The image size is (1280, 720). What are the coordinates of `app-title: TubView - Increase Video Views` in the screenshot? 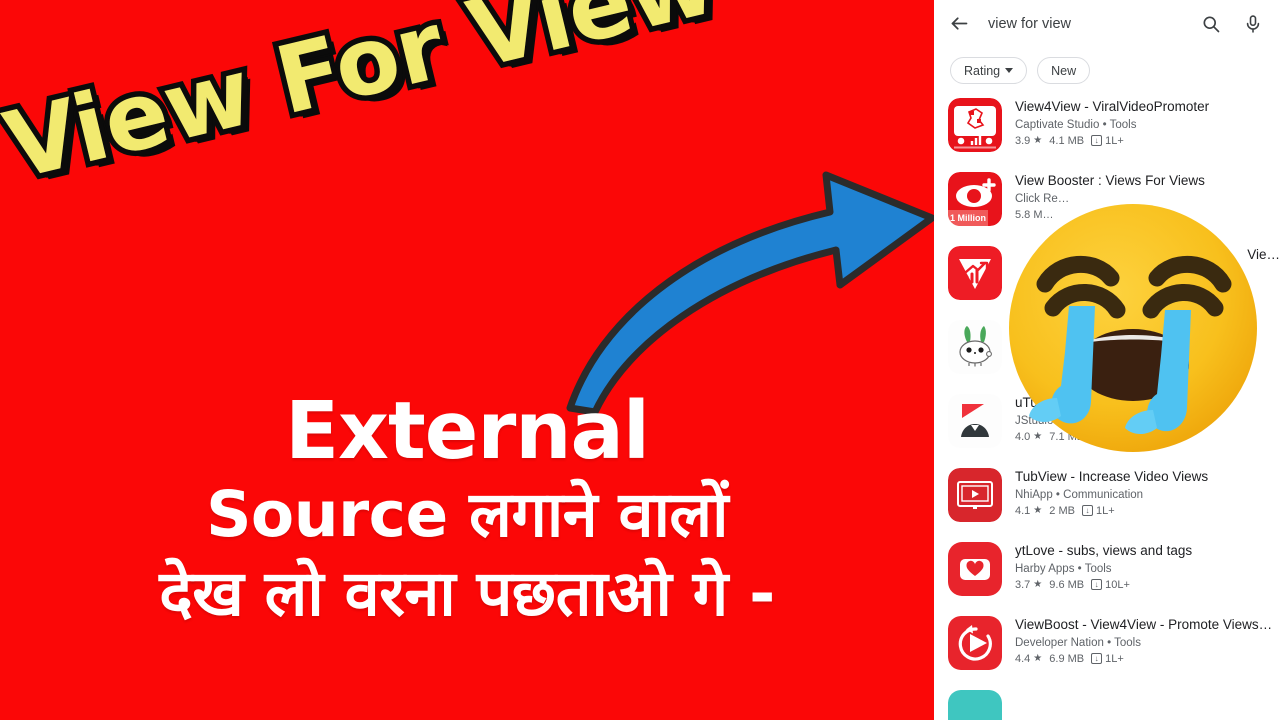 It's located at (1112, 476).